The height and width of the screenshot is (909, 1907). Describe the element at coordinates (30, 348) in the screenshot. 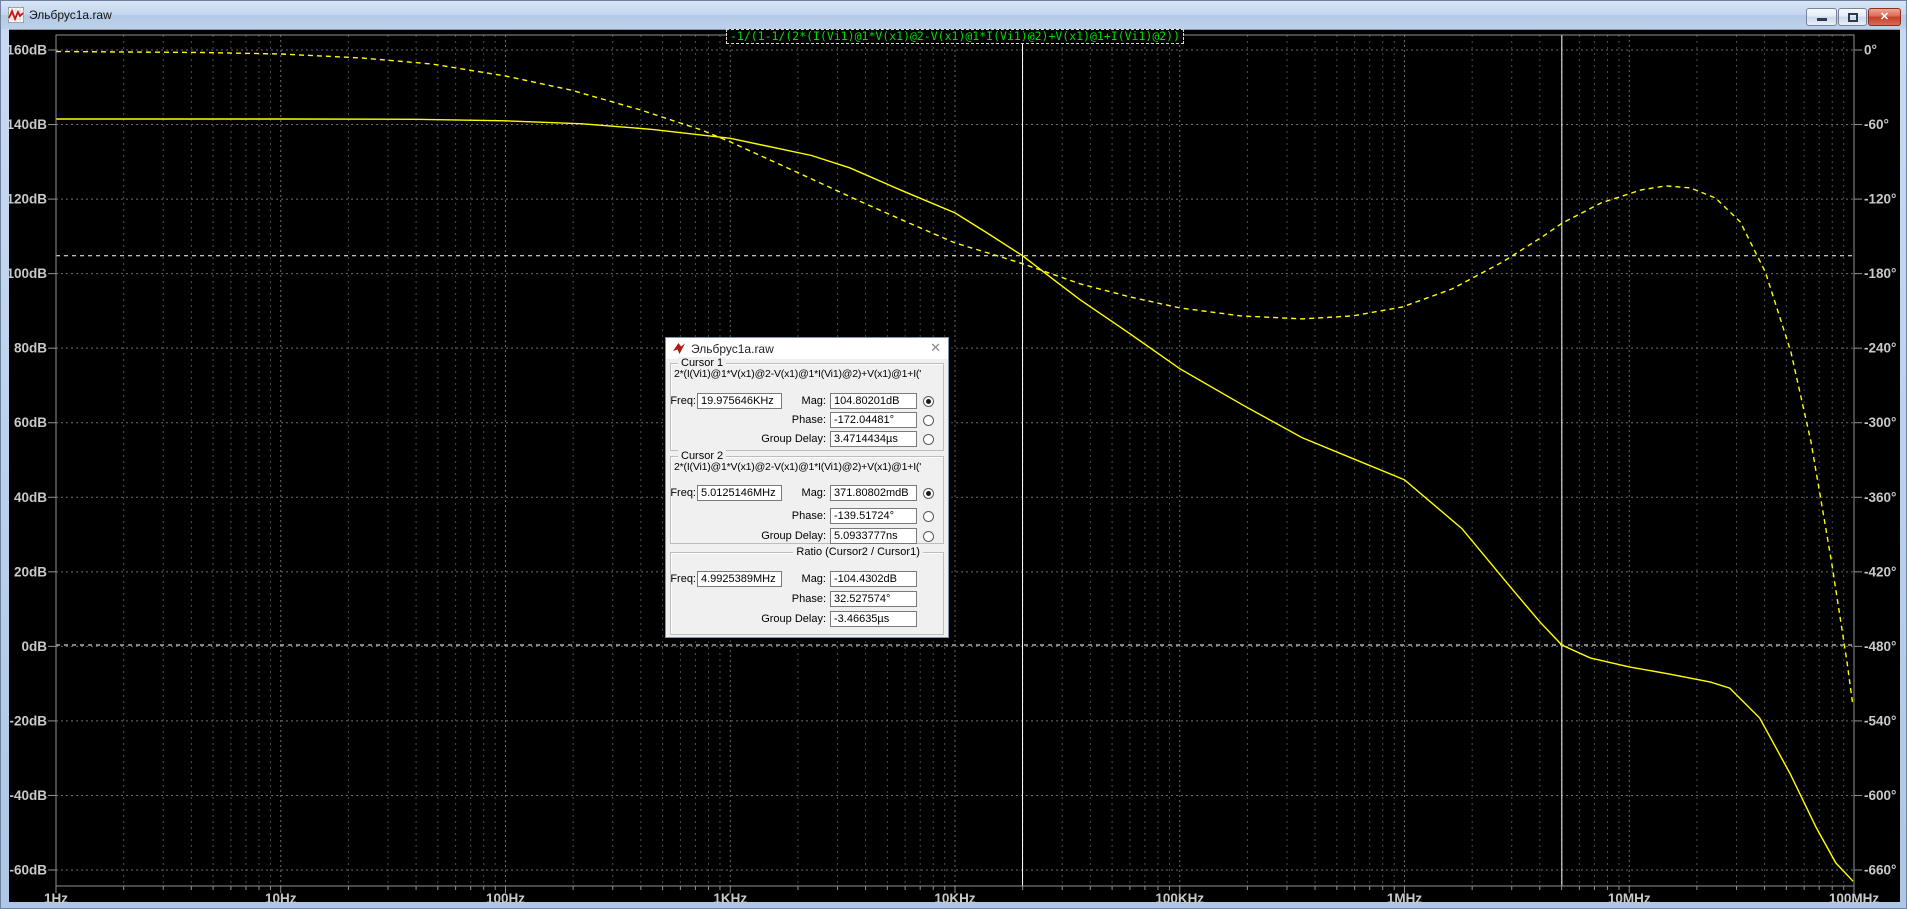

I see `db-tick-label: 80dB` at that location.